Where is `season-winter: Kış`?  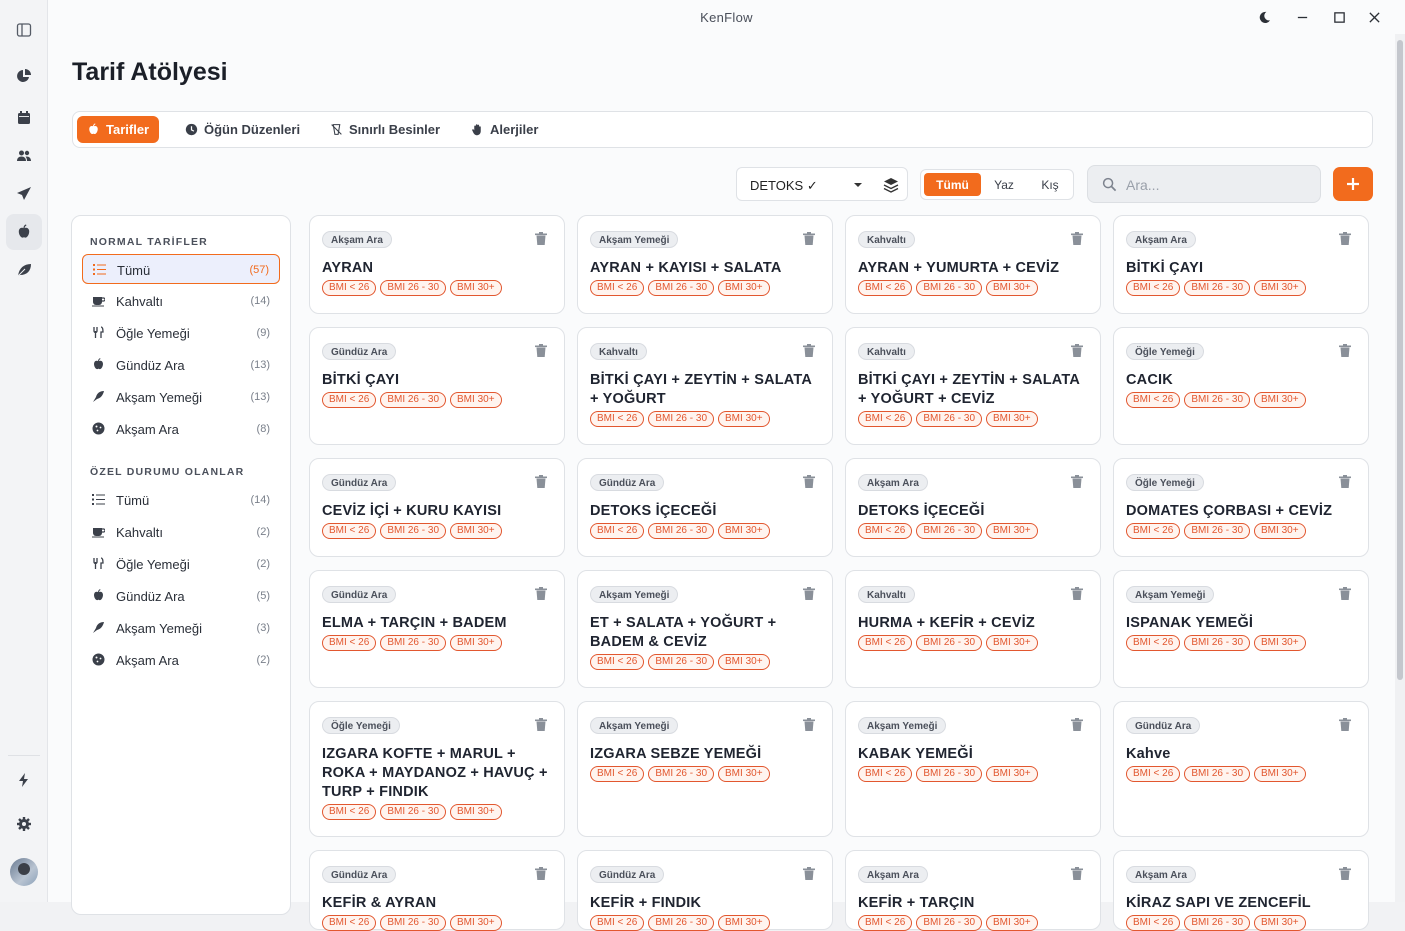 season-winter: Kış is located at coordinates (1050, 184).